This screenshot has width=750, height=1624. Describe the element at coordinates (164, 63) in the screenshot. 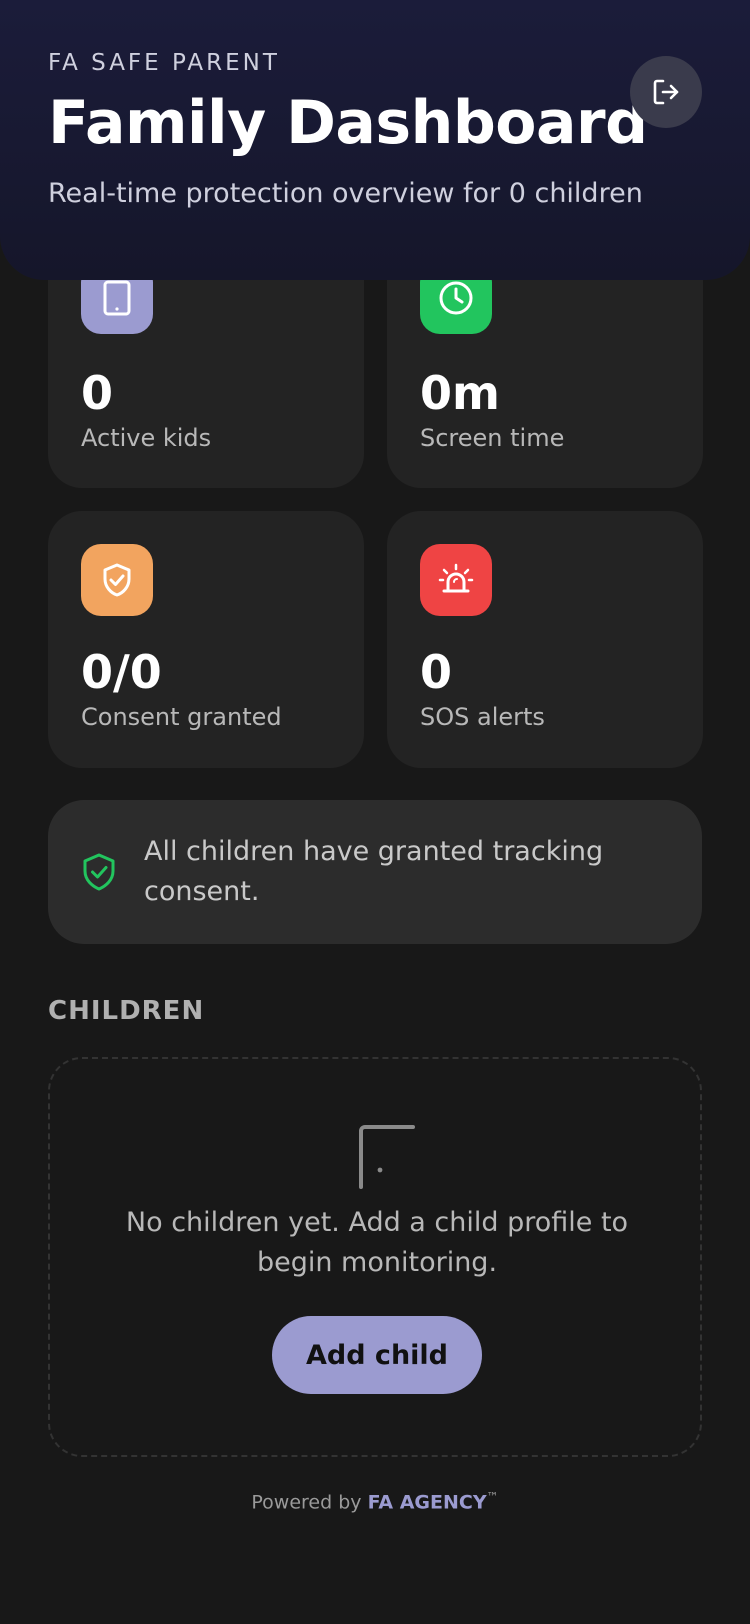

I see `app-brand: FA SAFE PARENT` at that location.